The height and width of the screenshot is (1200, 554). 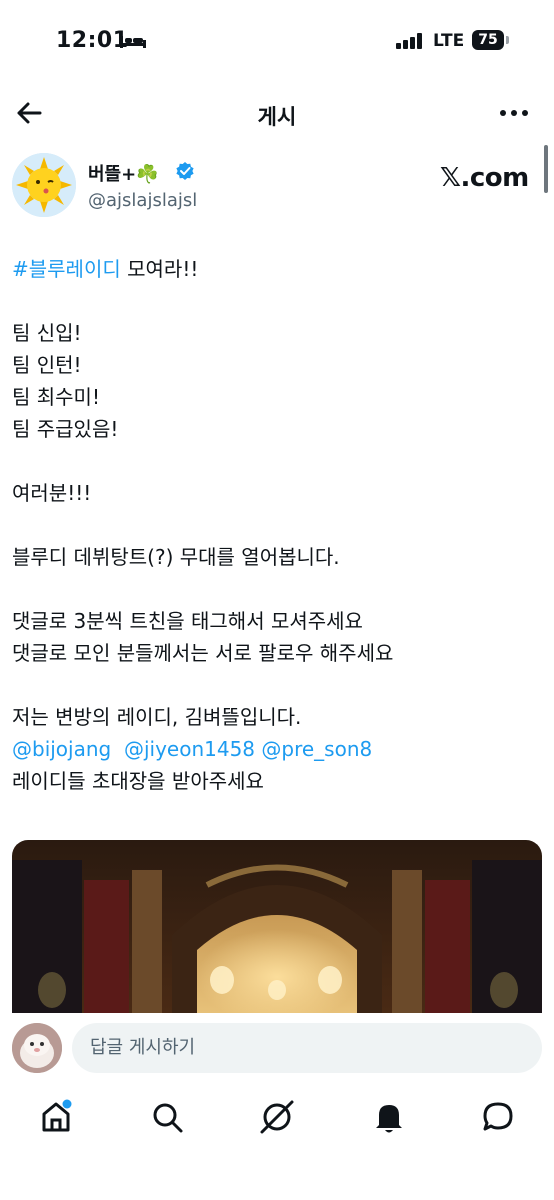 I want to click on my-avatar, so click(x=37, y=1048).